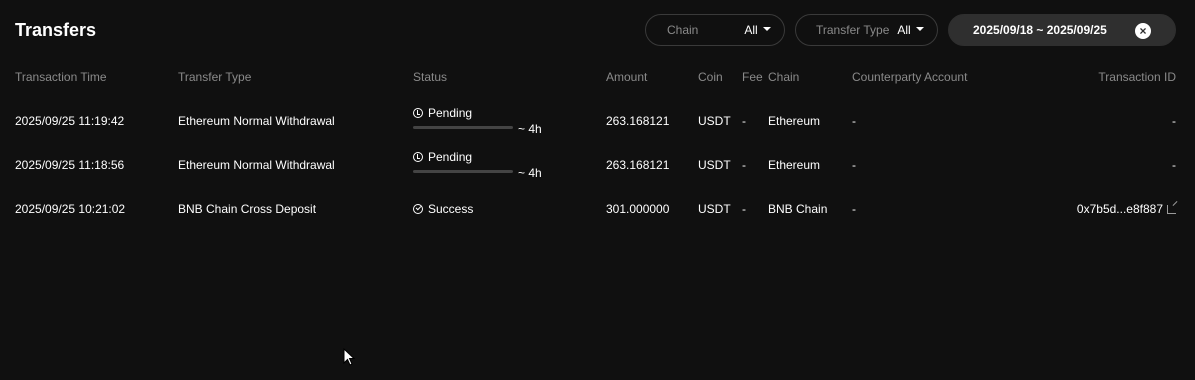 The image size is (1195, 380). Describe the element at coordinates (904, 30) in the screenshot. I see `transfer-type-filter-value: All` at that location.